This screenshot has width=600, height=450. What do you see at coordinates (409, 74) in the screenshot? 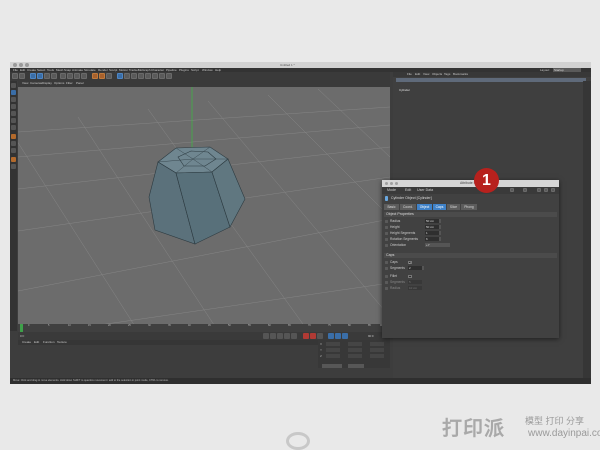
I see `om-menu-file: File` at bounding box center [409, 74].